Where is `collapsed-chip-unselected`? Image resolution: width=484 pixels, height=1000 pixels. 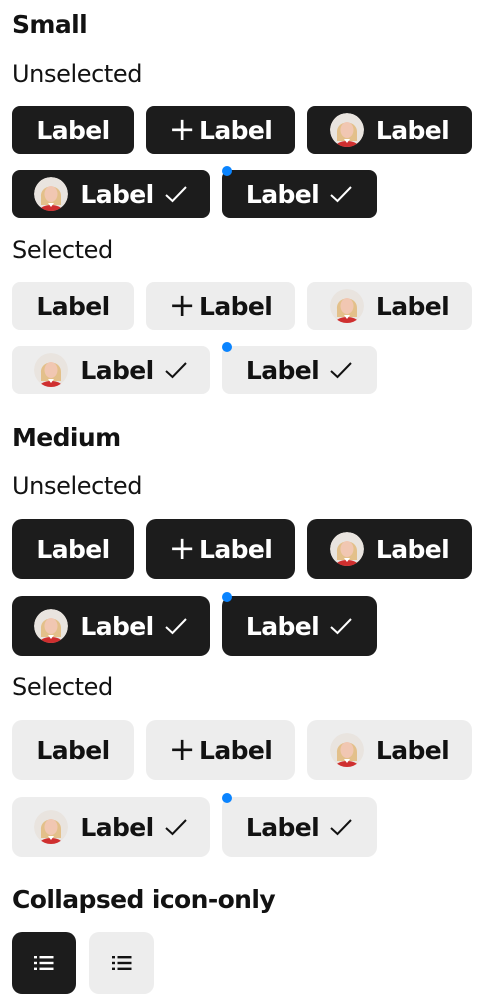 collapsed-chip-unselected is located at coordinates (44, 963).